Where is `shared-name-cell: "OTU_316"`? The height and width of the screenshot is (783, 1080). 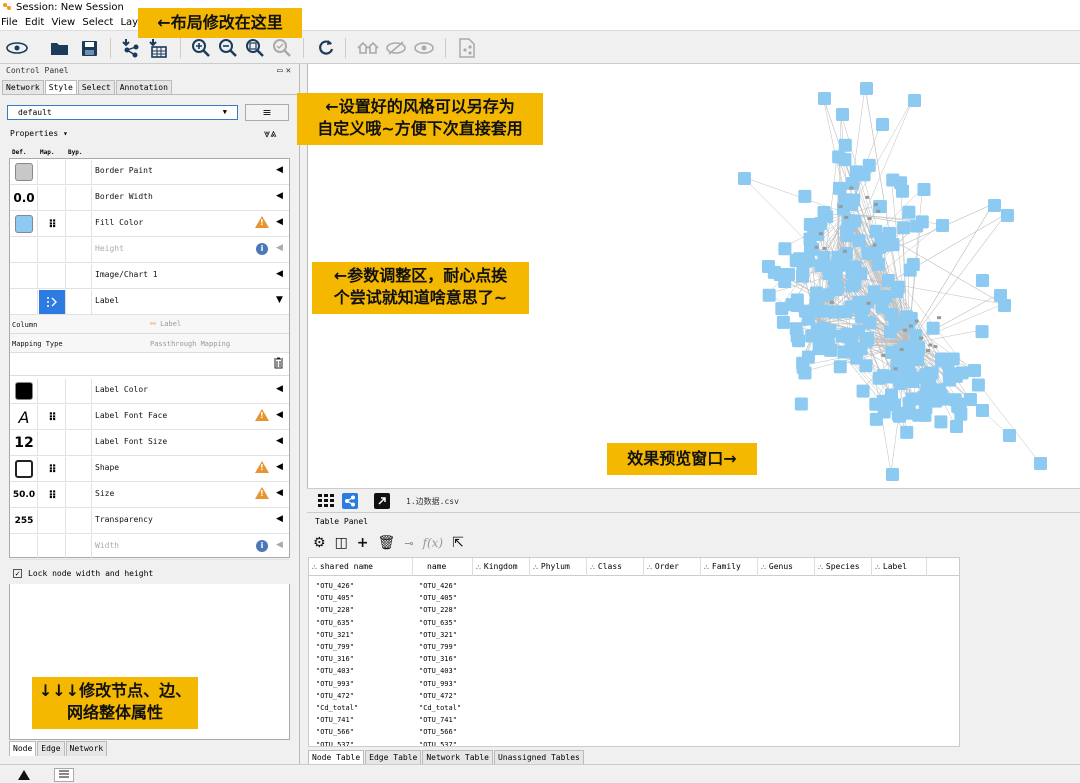
shared-name-cell: "OTU_316" is located at coordinates (335, 659).